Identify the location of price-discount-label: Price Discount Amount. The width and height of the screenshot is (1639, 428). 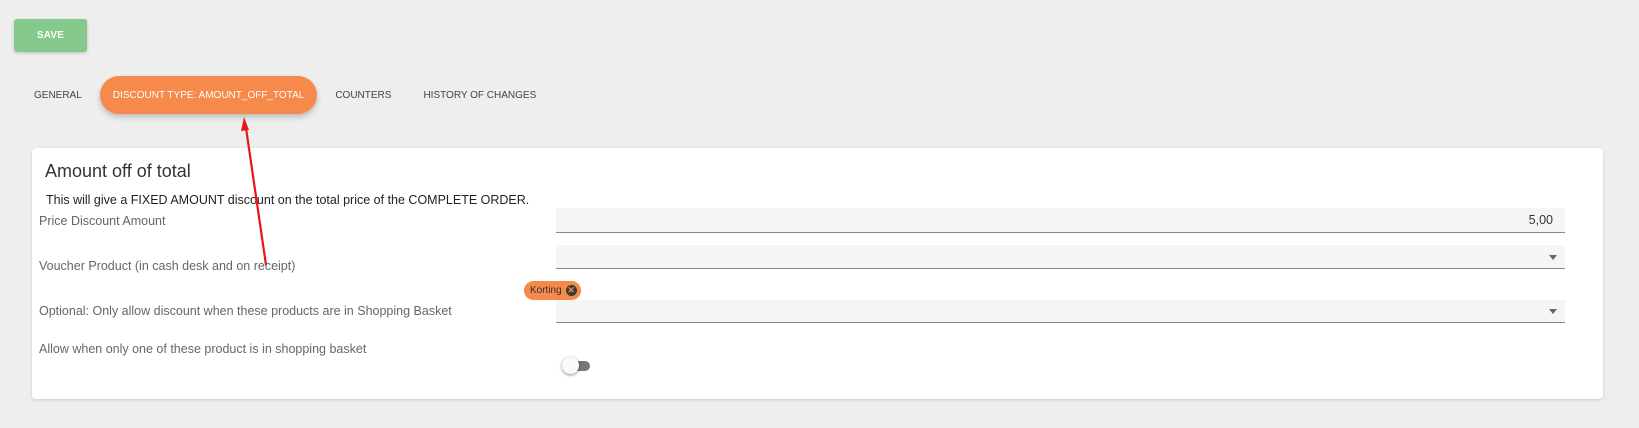
(102, 221).